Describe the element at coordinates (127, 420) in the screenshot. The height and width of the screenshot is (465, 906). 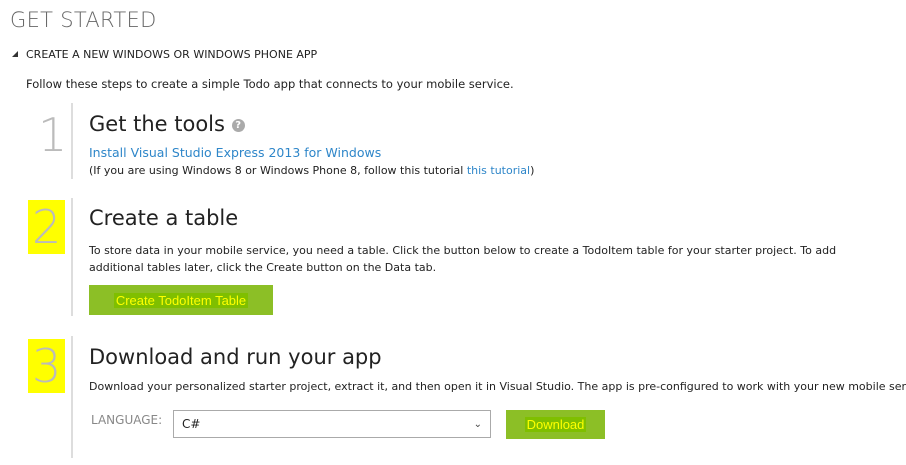
I see `language-label: LANGUAGE:` at that location.